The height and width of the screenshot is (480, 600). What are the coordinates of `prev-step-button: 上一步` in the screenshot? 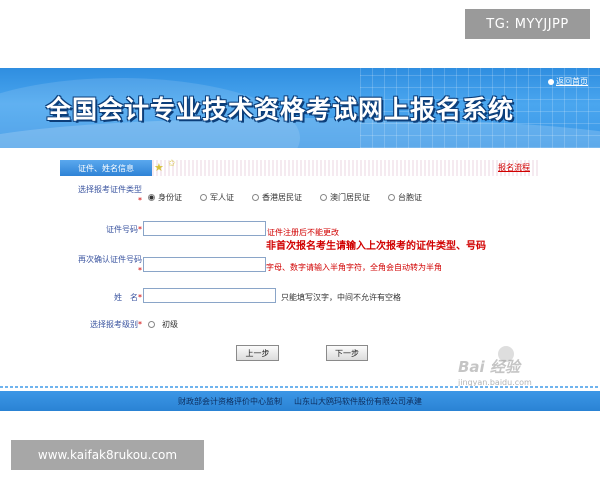 It's located at (257, 353).